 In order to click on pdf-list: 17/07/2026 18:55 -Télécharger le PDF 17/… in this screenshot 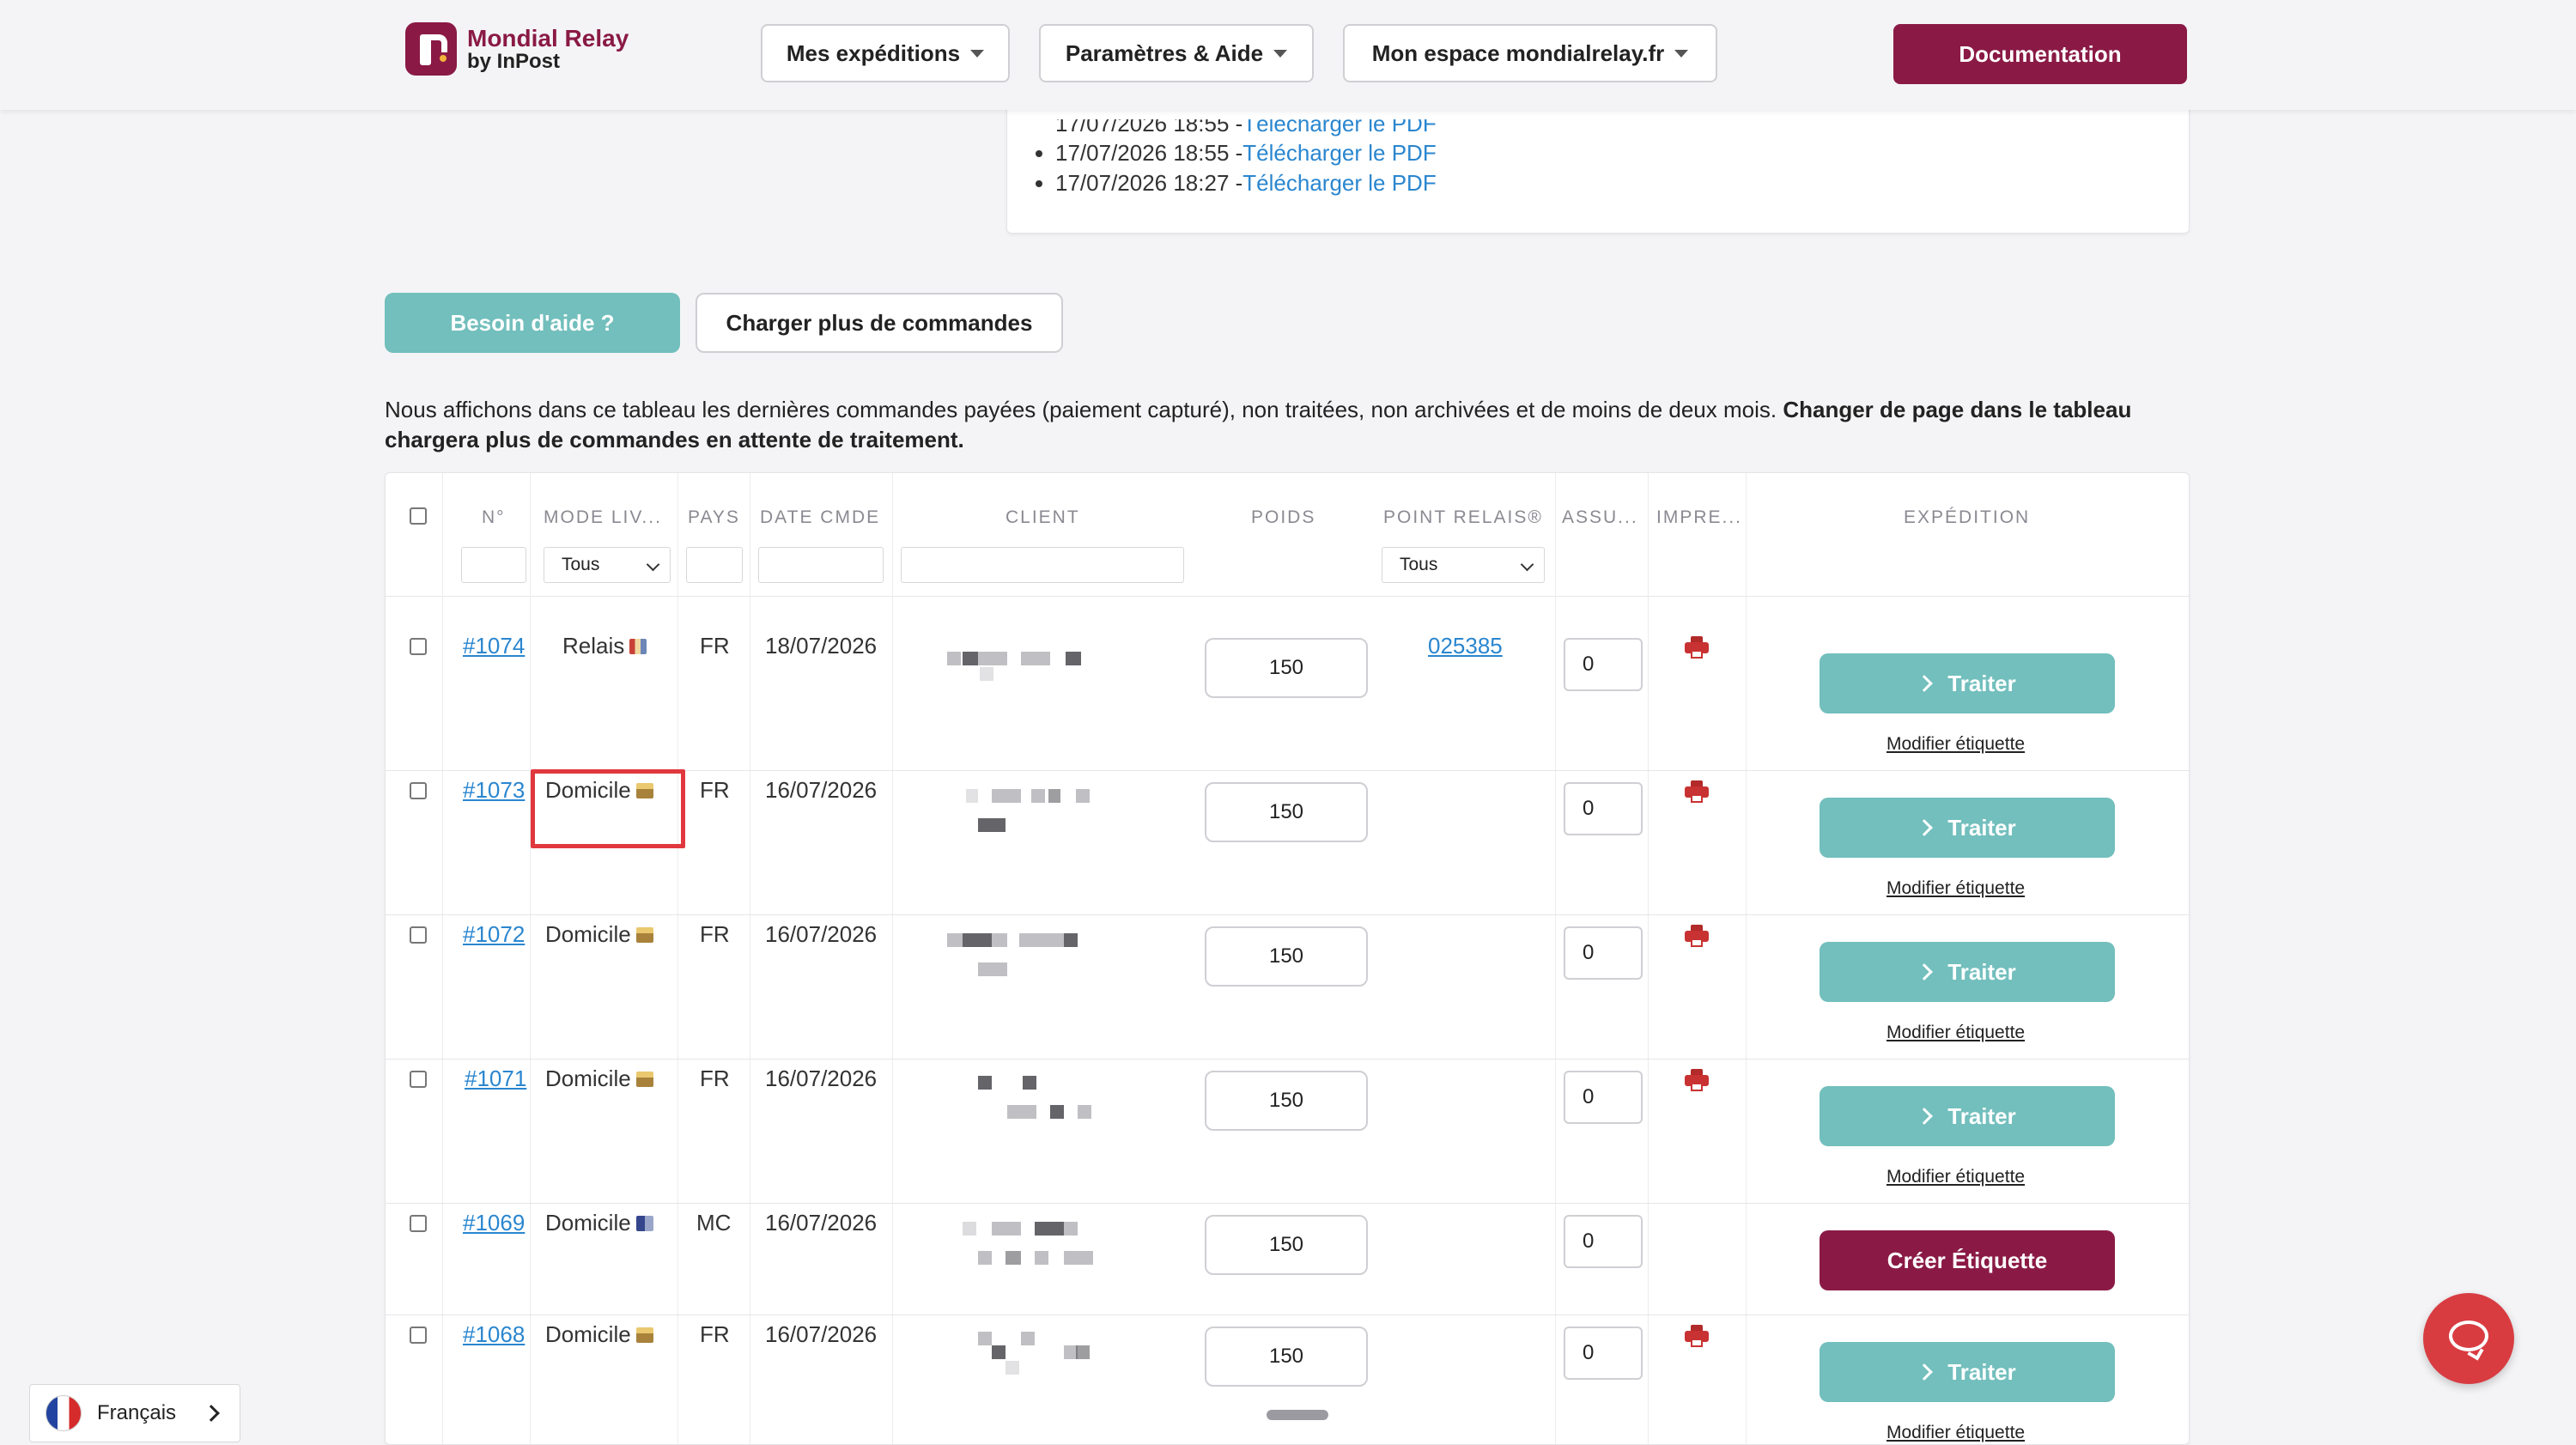, I will do `click(1237, 158)`.